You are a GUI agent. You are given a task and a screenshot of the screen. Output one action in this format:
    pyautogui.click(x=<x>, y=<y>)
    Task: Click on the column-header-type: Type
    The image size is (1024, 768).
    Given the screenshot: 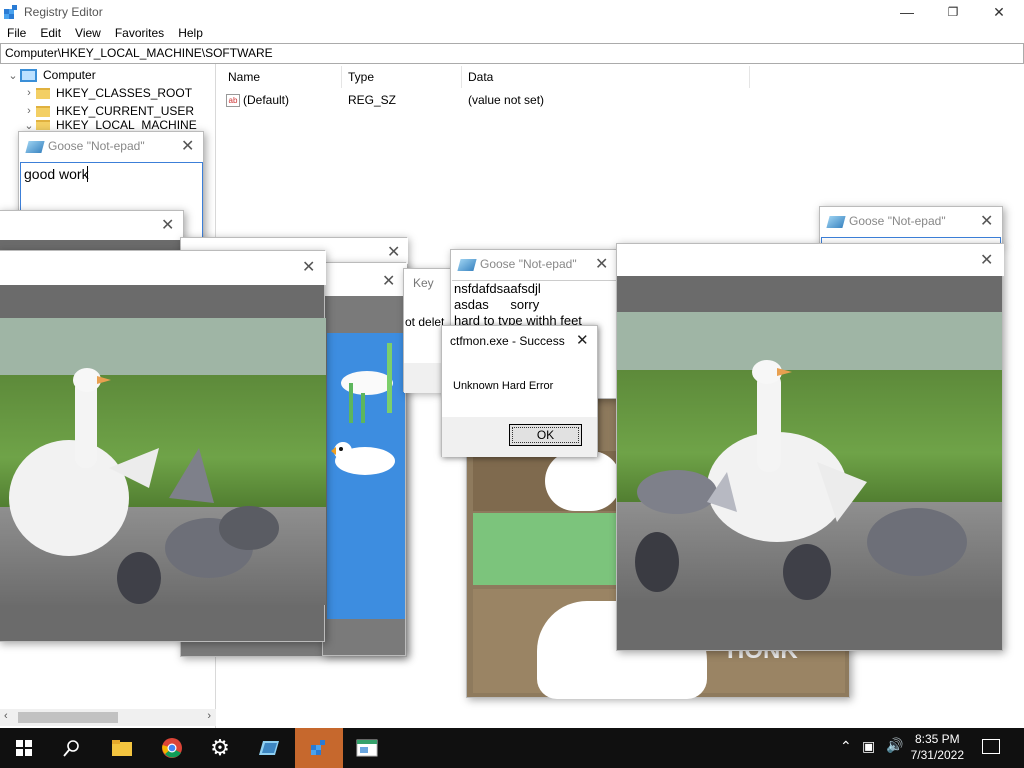 What is the action you would take?
    pyautogui.click(x=361, y=77)
    